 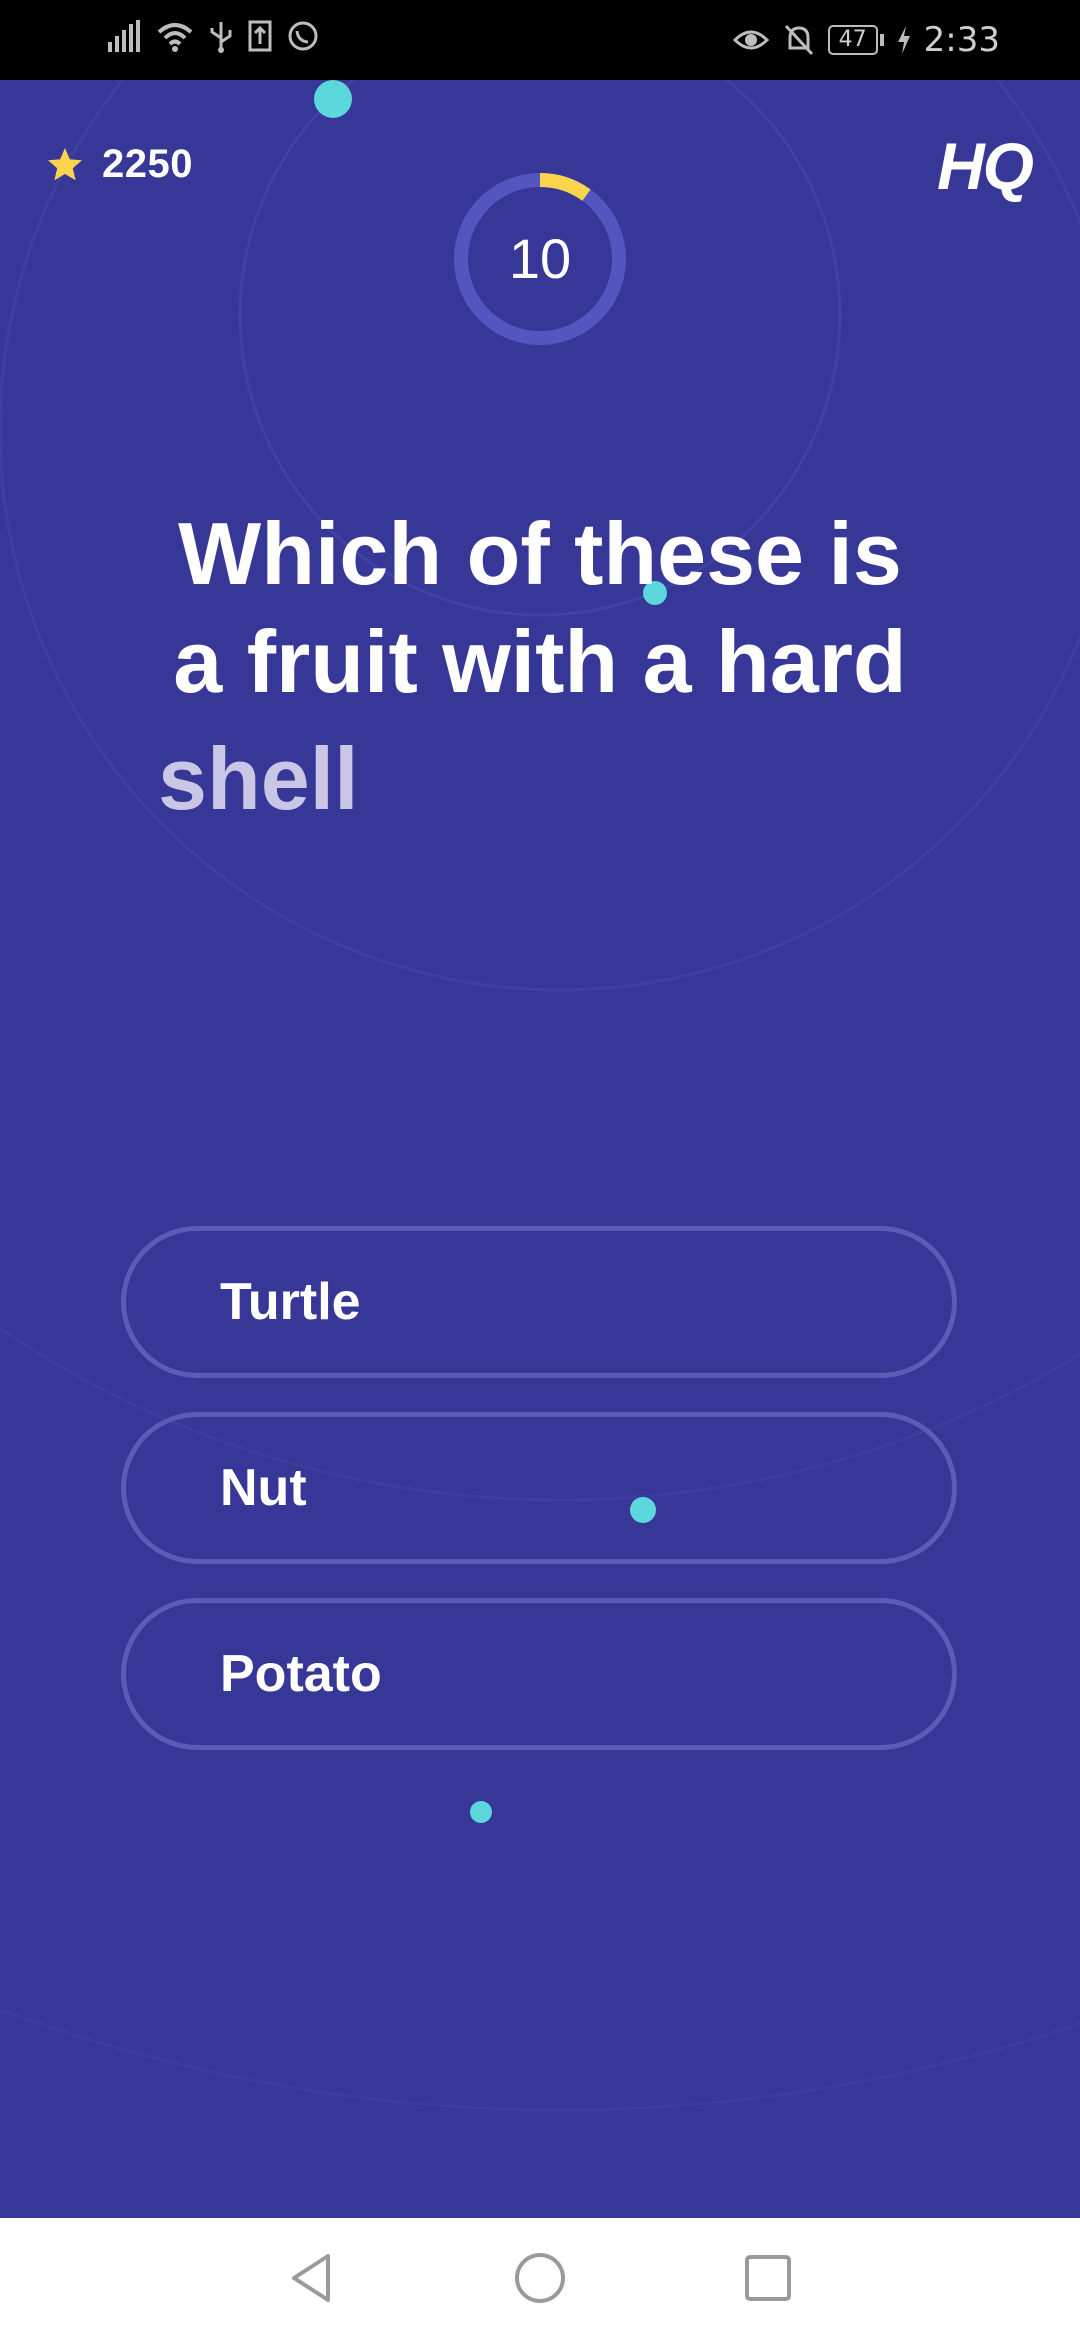 What do you see at coordinates (258, 778) in the screenshot?
I see `question-text-typing: shell` at bounding box center [258, 778].